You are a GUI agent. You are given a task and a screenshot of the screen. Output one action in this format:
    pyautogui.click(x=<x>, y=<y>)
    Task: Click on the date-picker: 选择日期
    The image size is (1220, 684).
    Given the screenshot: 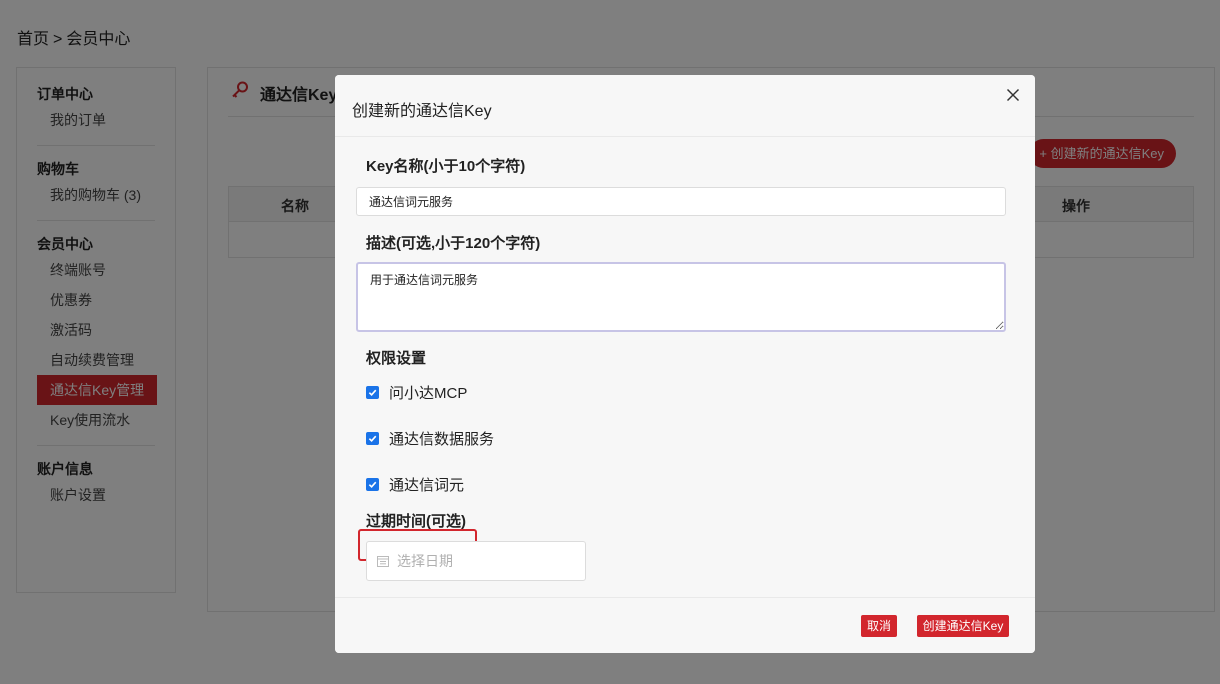 What is the action you would take?
    pyautogui.click(x=476, y=561)
    